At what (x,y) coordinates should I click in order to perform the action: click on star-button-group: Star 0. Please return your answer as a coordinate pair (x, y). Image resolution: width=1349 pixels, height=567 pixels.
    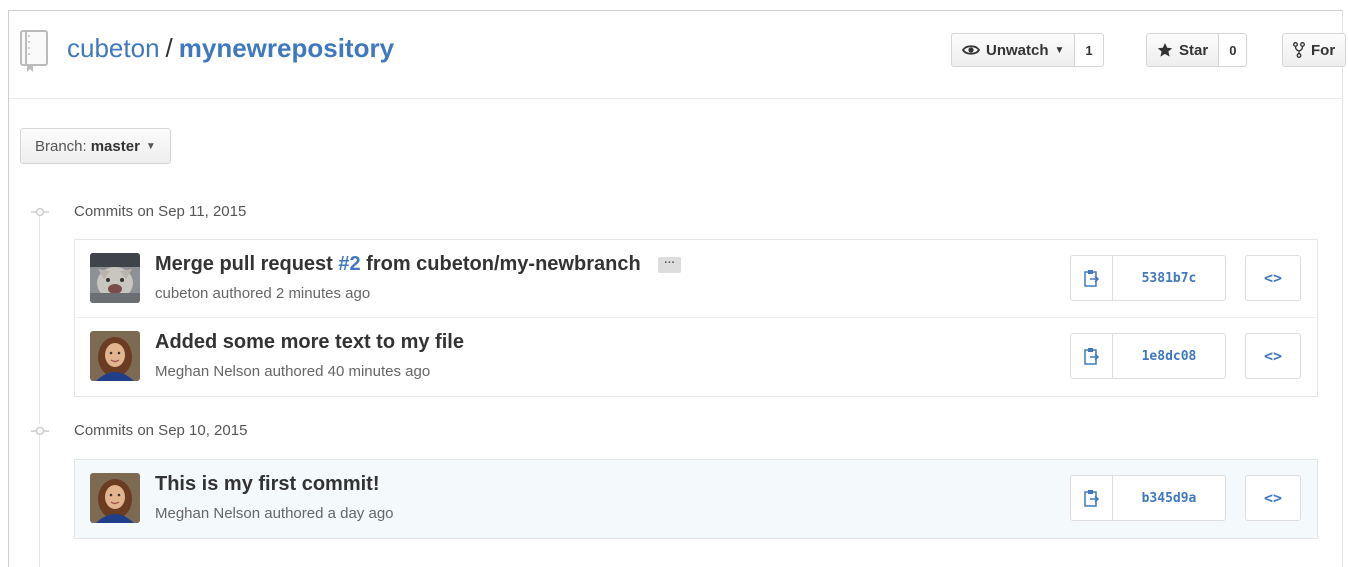
    Looking at the image, I should click on (1197, 50).